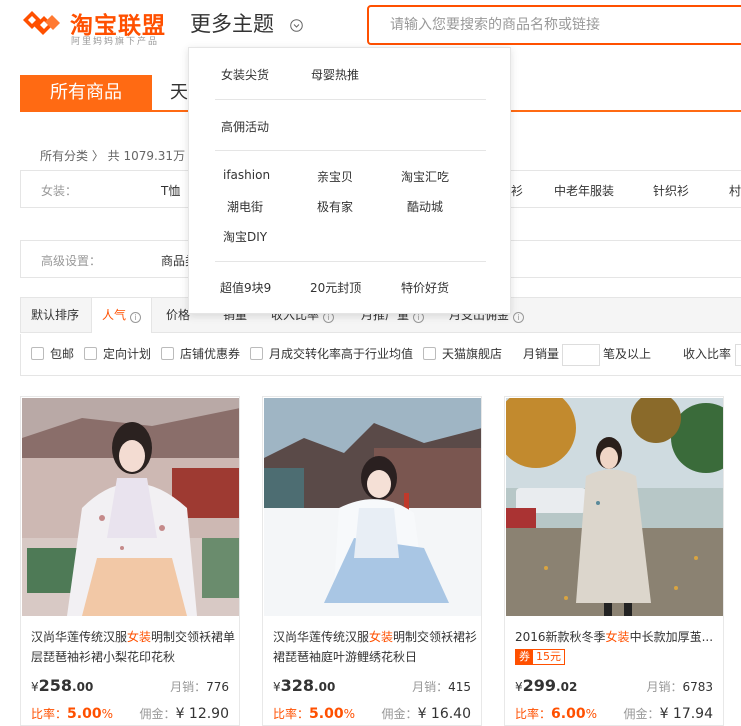 This screenshot has height=726, width=741. I want to click on checkbox-conversion-rate: 月成交转化率高于行业均值, so click(331, 353).